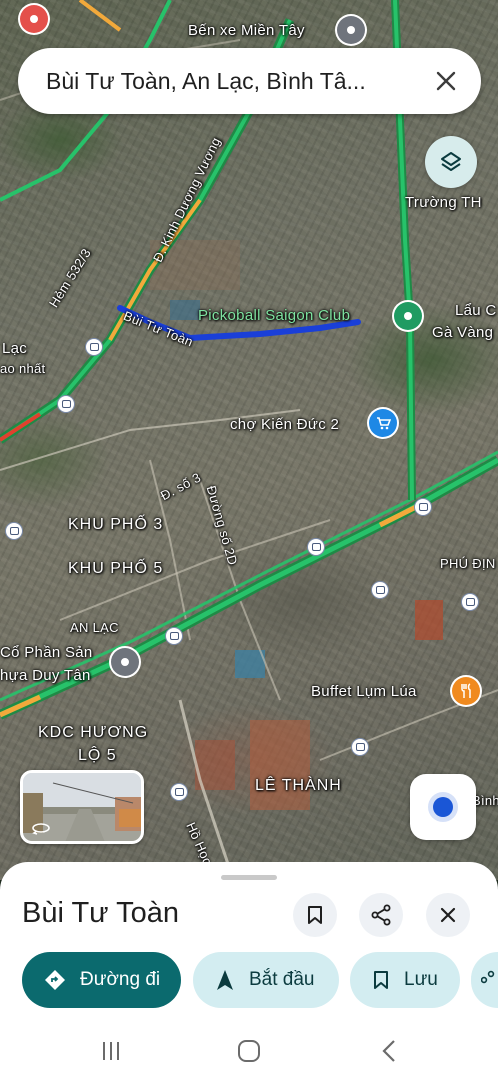 The width and height of the screenshot is (498, 1080). What do you see at coordinates (116, 568) in the screenshot?
I see `map-label: KHU PHỐ 5` at bounding box center [116, 568].